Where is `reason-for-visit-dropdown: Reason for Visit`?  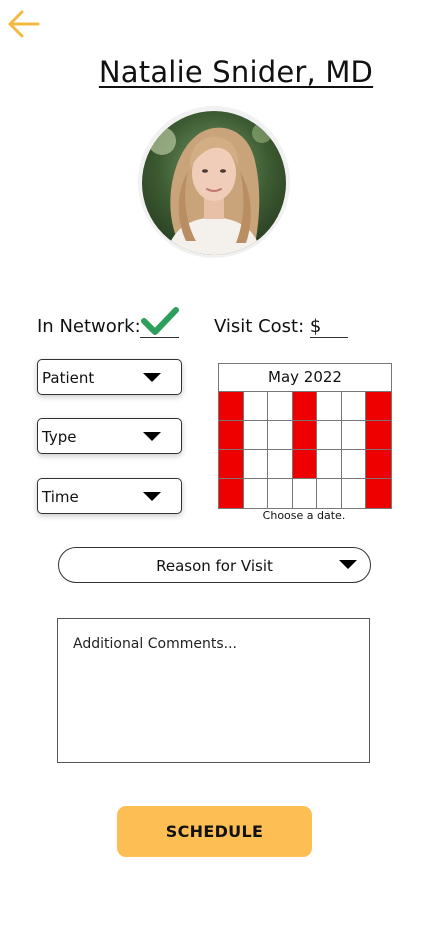 reason-for-visit-dropdown: Reason for Visit is located at coordinates (214, 565).